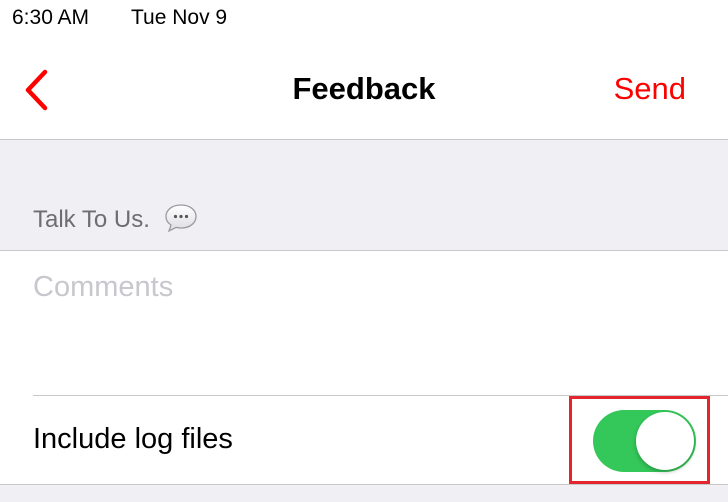 This screenshot has height=502, width=728. I want to click on section-header: Talk To Us., so click(115, 218).